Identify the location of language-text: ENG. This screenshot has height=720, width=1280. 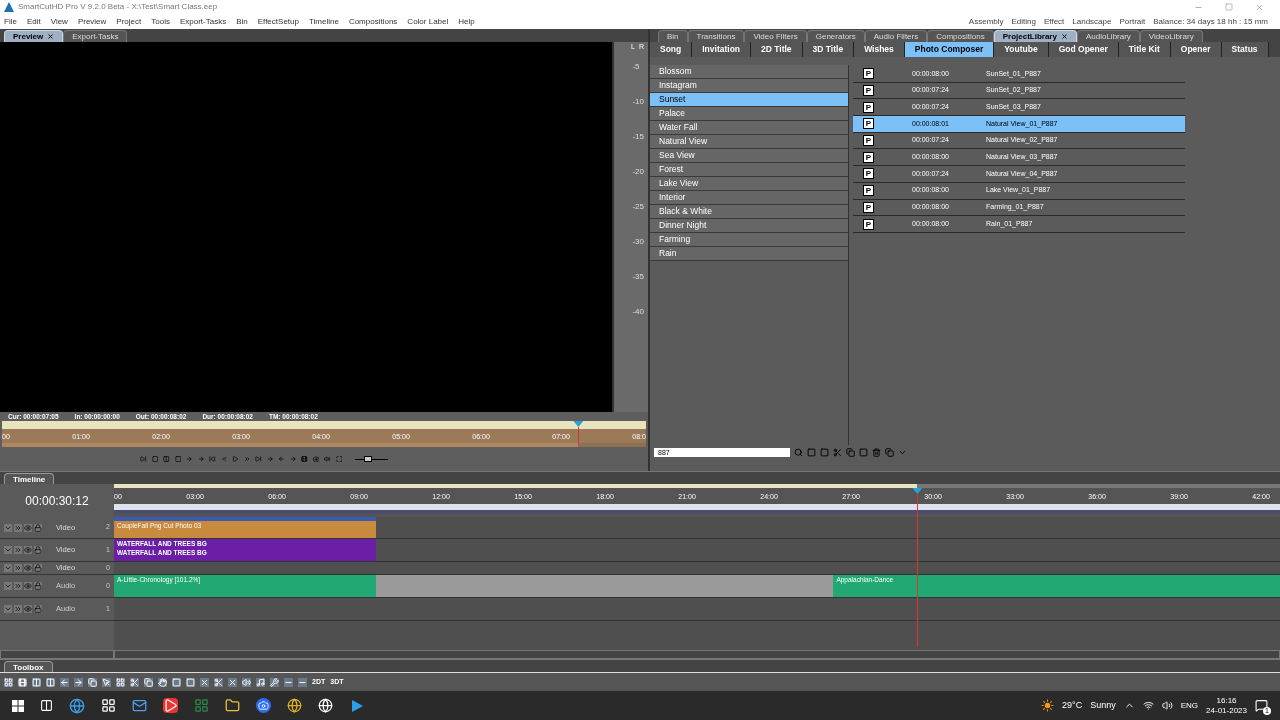
(1189, 705).